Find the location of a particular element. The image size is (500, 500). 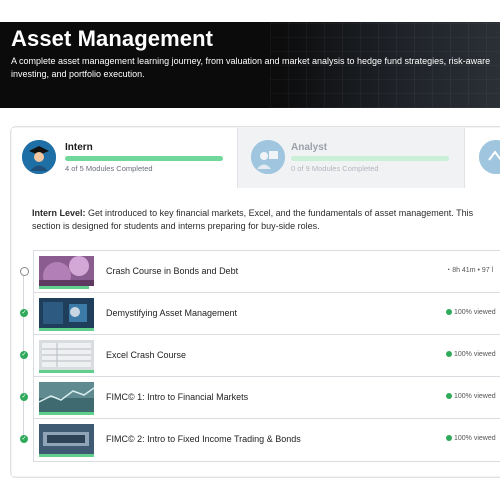

tab-analyst-progress-bar is located at coordinates (370, 158).